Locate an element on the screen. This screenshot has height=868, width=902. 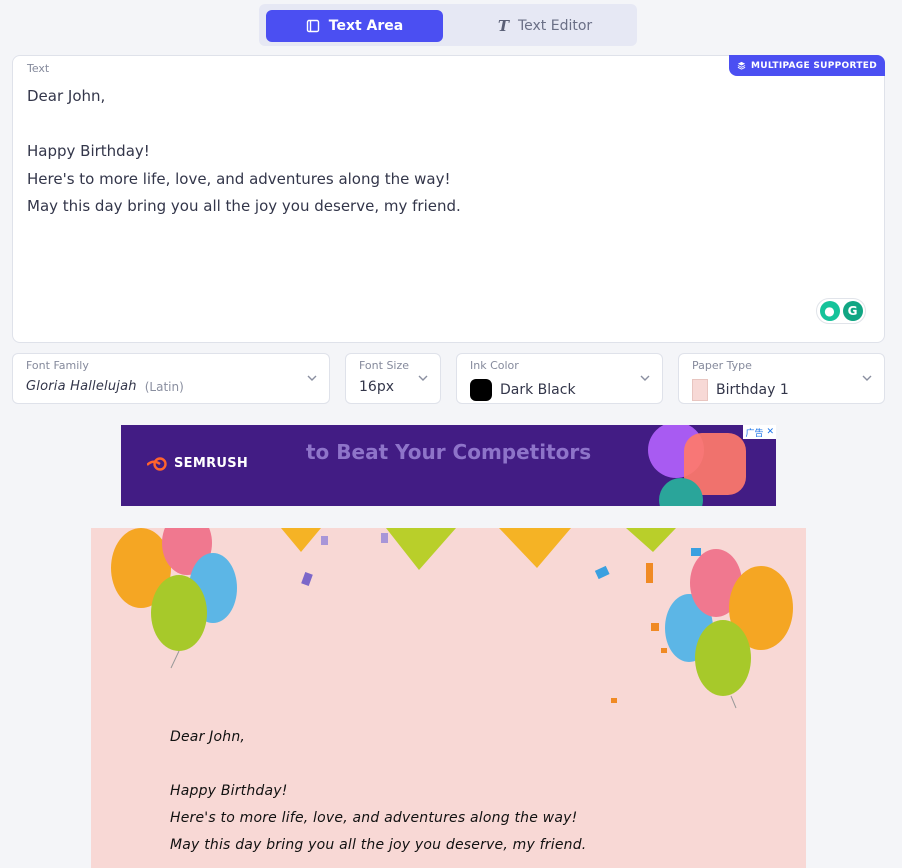
tab-label: Text Editor is located at coordinates (555, 26).